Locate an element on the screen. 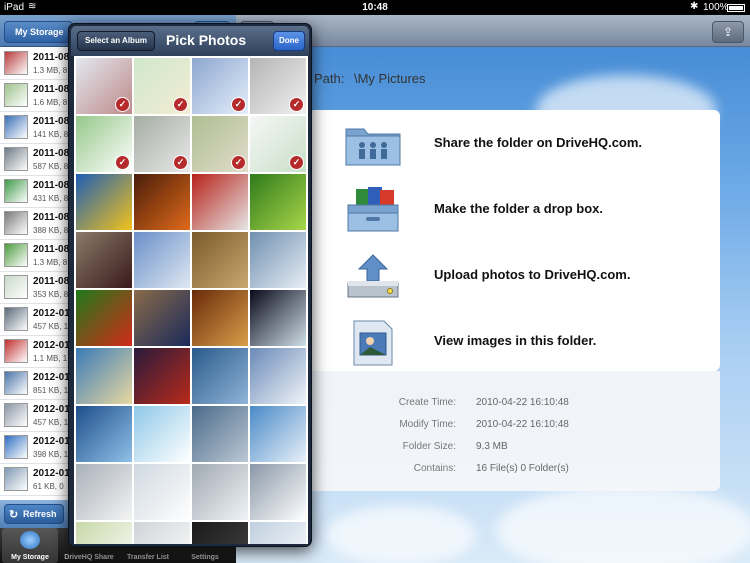 This screenshot has width=750, height=563. share-button: ⇪ is located at coordinates (728, 32).